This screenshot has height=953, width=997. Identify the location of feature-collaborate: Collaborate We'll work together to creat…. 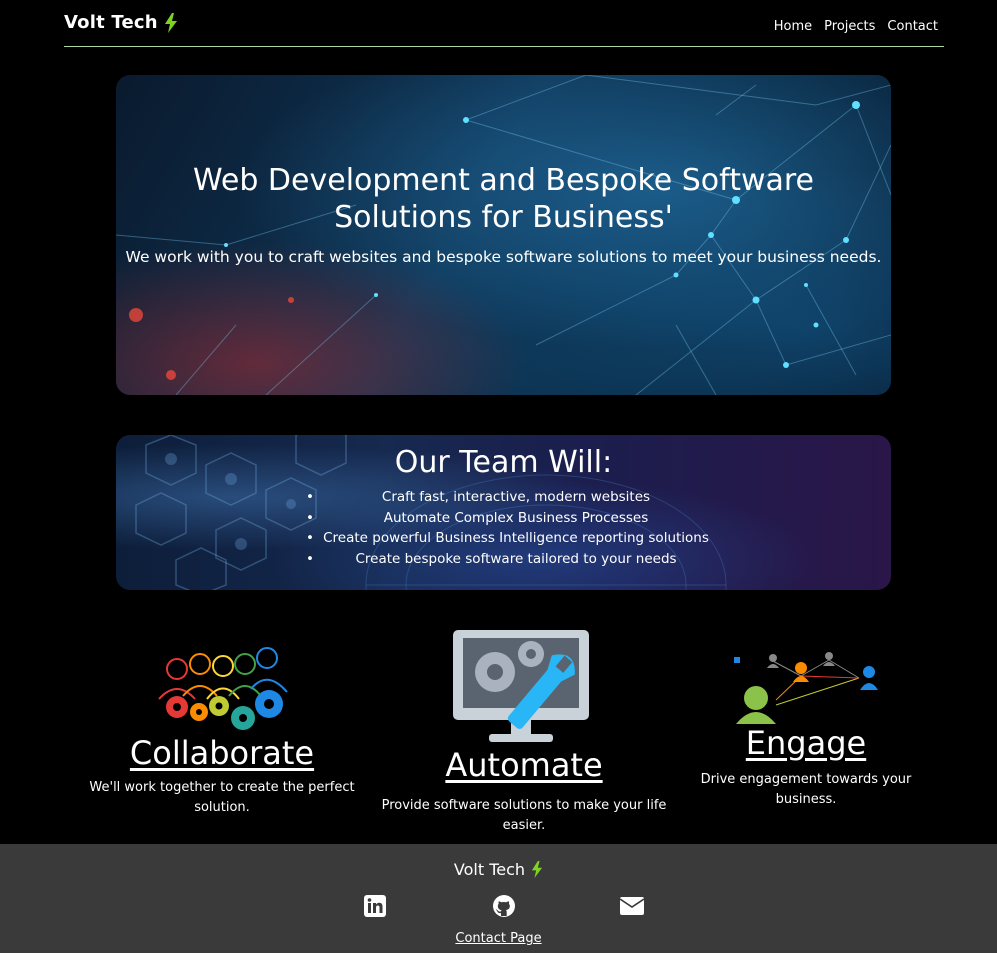
(222, 731).